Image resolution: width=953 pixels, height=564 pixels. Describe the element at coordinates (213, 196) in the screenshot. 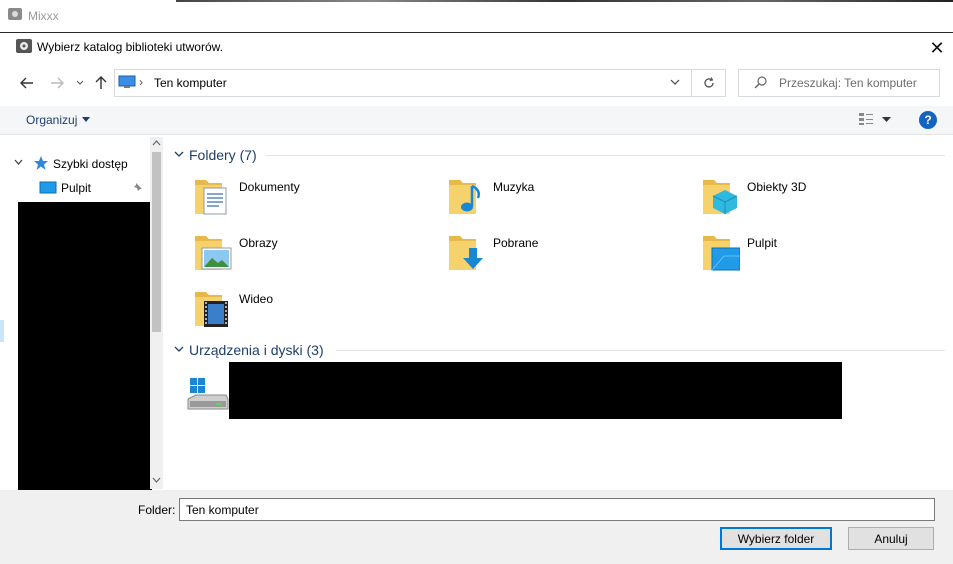

I see `documents-folder-icon` at that location.